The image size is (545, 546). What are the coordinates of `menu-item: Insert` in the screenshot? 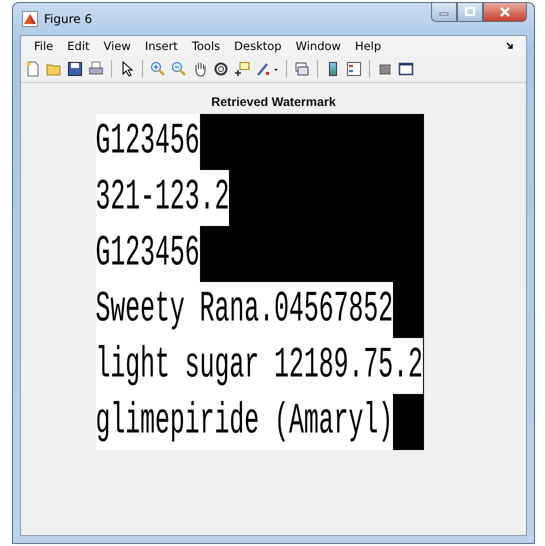 It's located at (161, 46).